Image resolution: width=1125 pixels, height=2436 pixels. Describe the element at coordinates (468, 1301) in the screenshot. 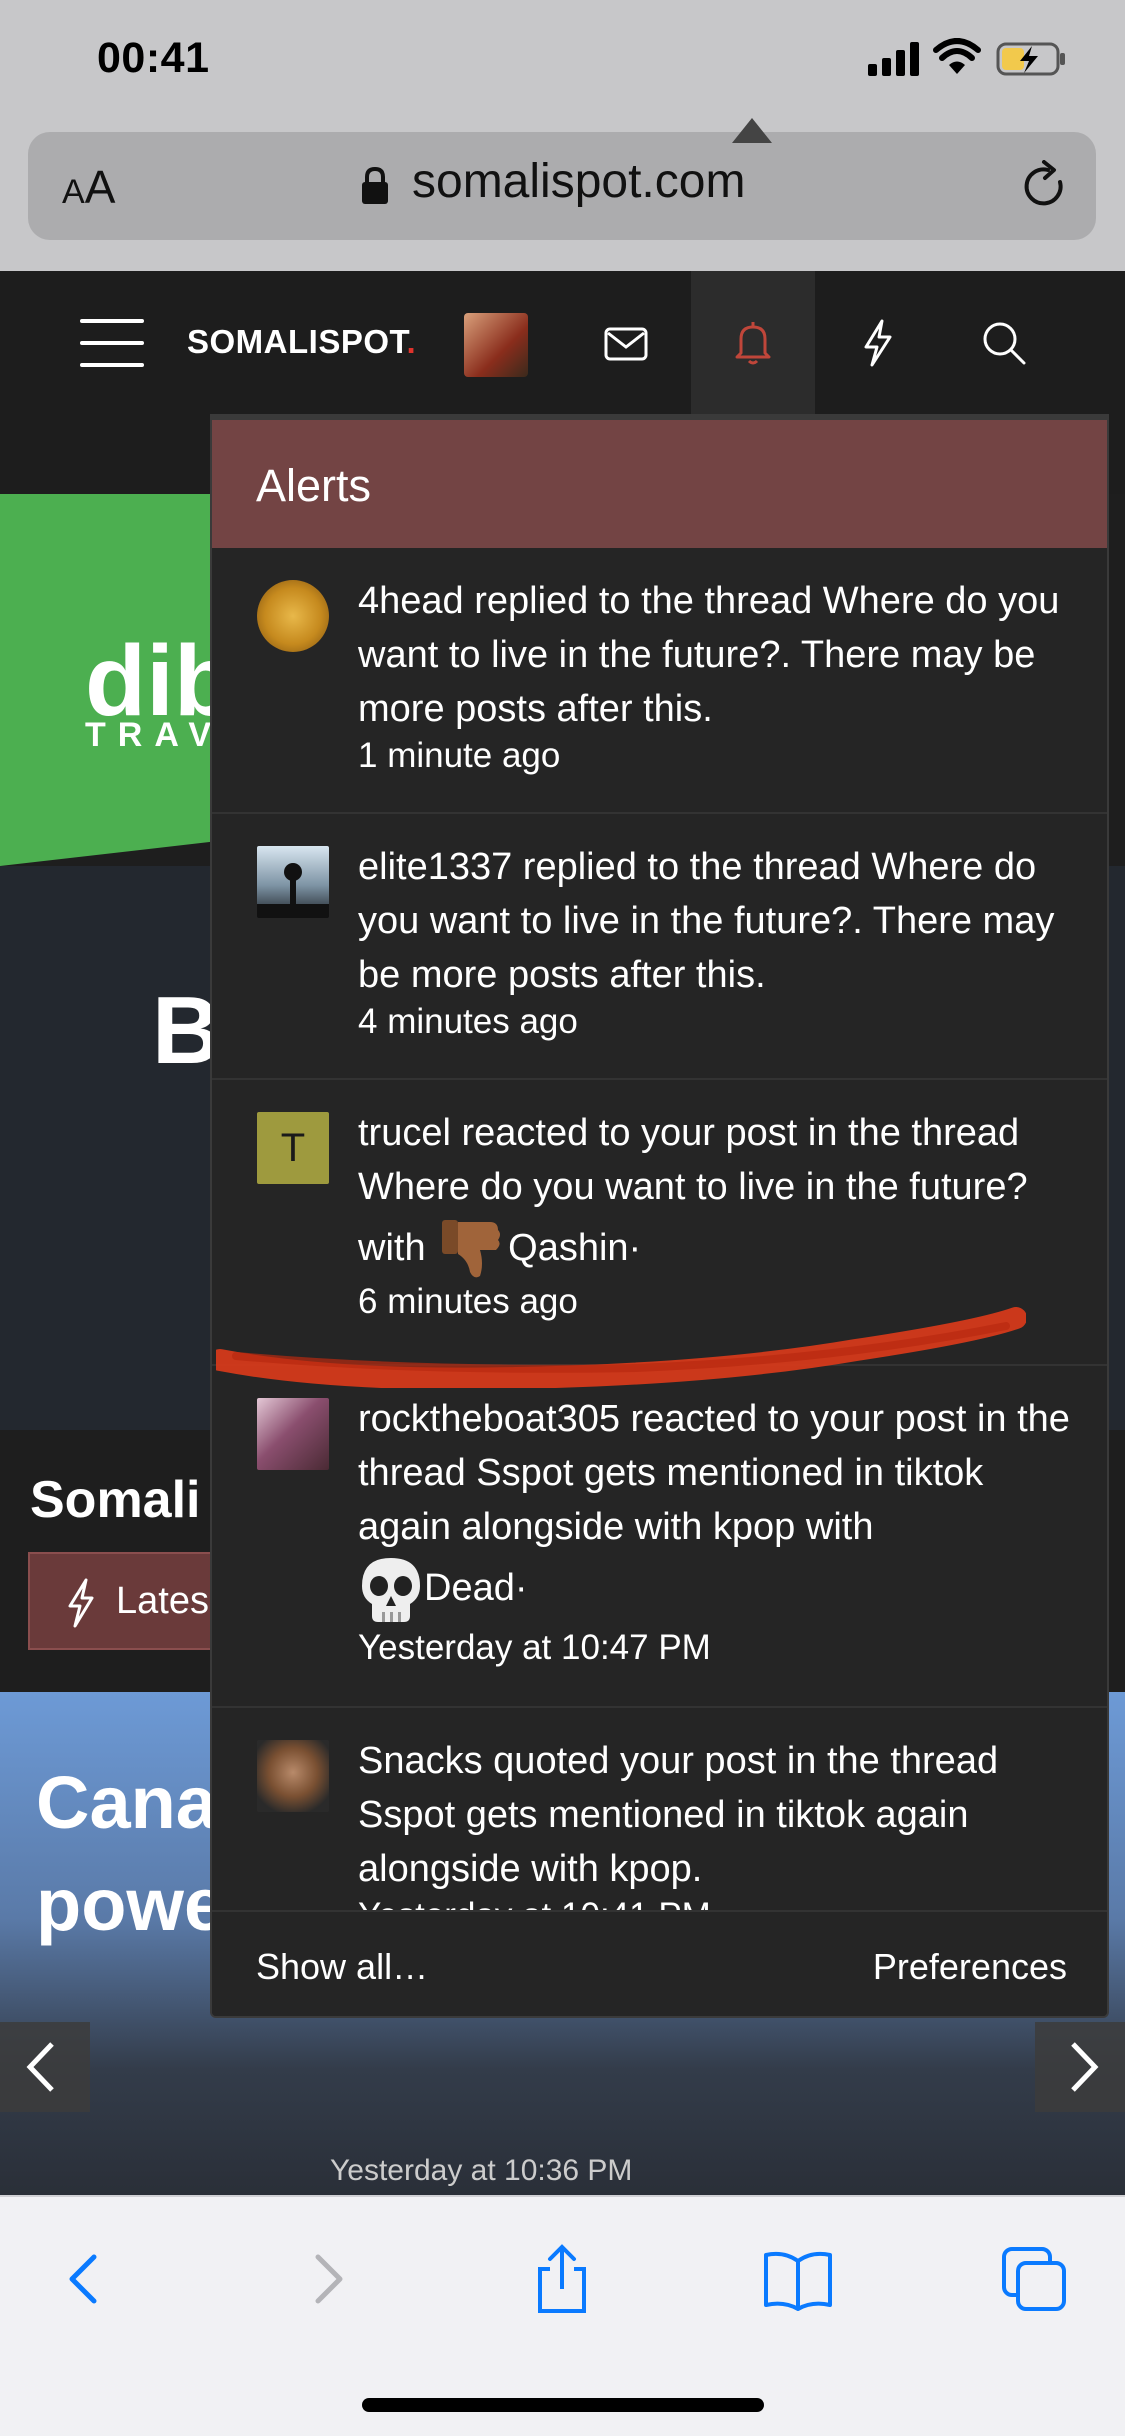

I see `alert-time: 6 minutes ago` at that location.